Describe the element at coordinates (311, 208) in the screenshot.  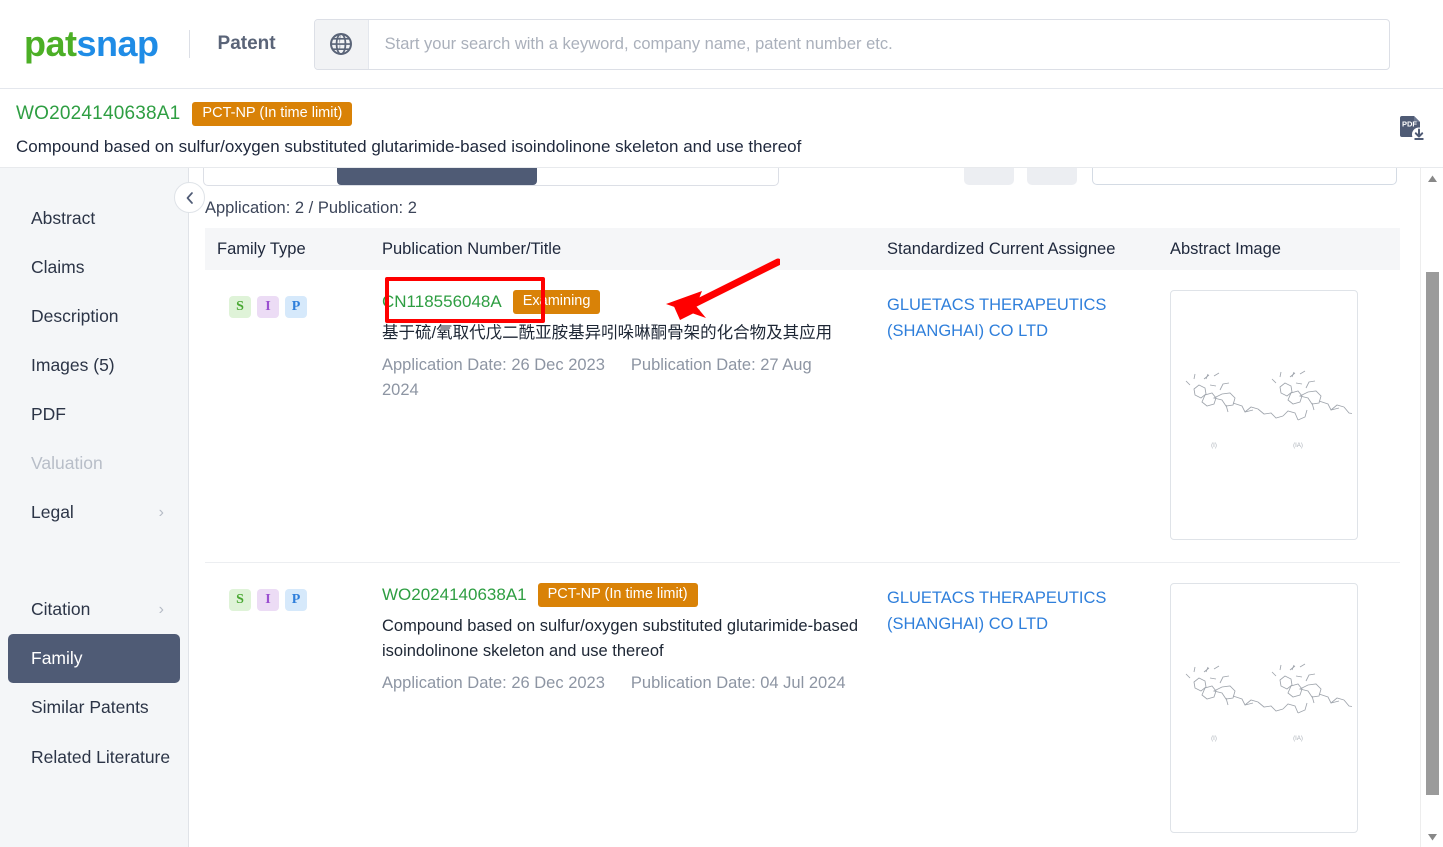
I see `family-counts-summary: Application: 2 / Publication: 2` at that location.